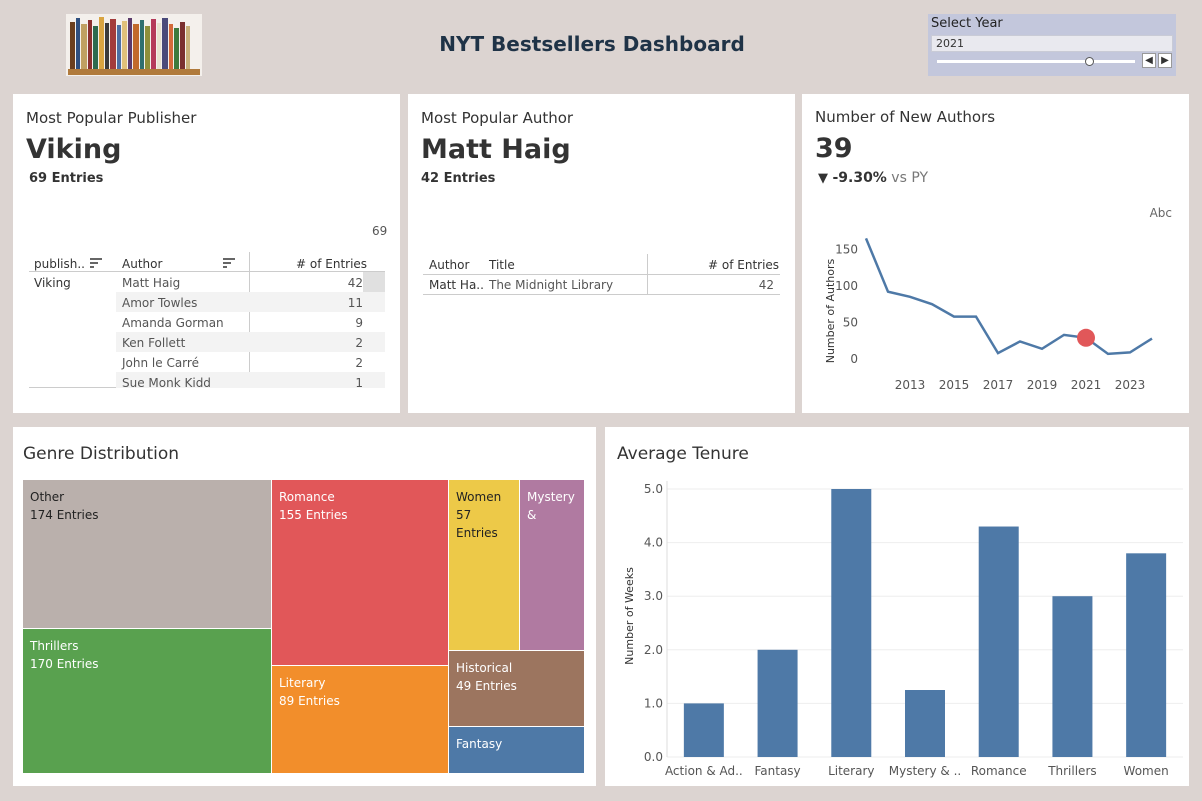  I want to click on down-triangle-icon: ▼, so click(823, 178).